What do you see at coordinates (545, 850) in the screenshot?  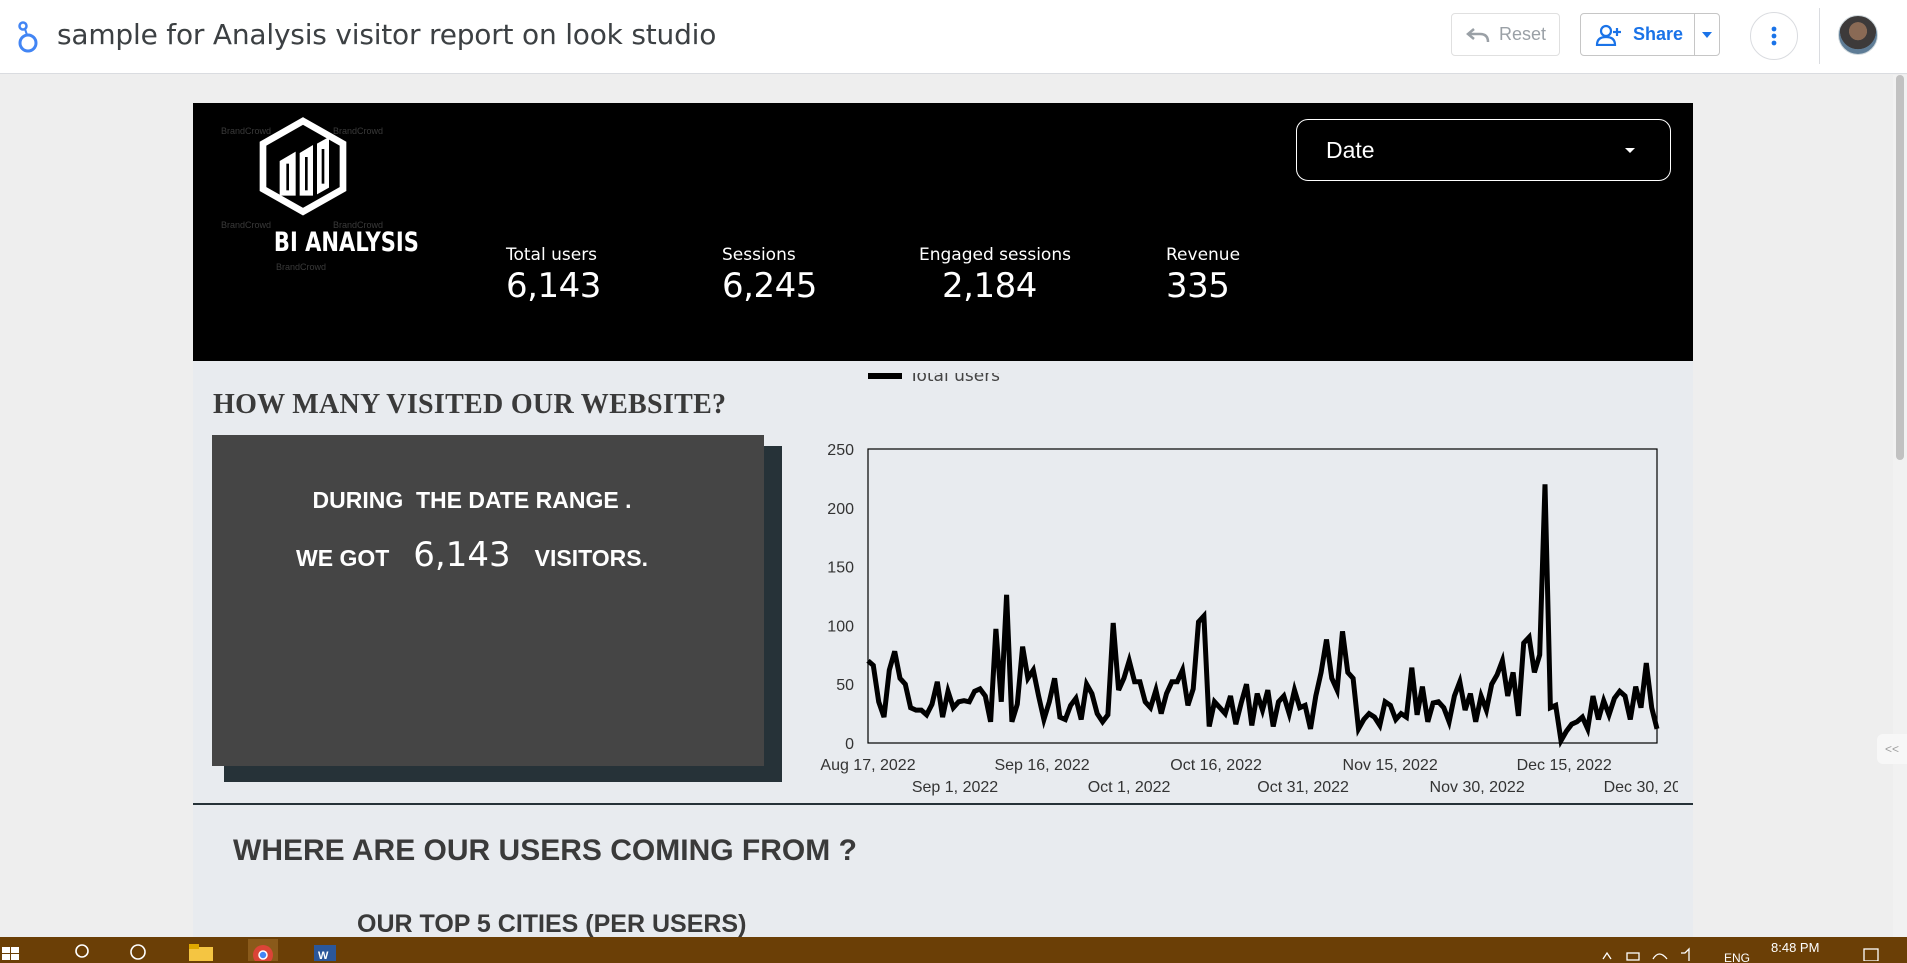 I see `section-title: WHERE ARE OUR USERS COMING FROM ?` at bounding box center [545, 850].